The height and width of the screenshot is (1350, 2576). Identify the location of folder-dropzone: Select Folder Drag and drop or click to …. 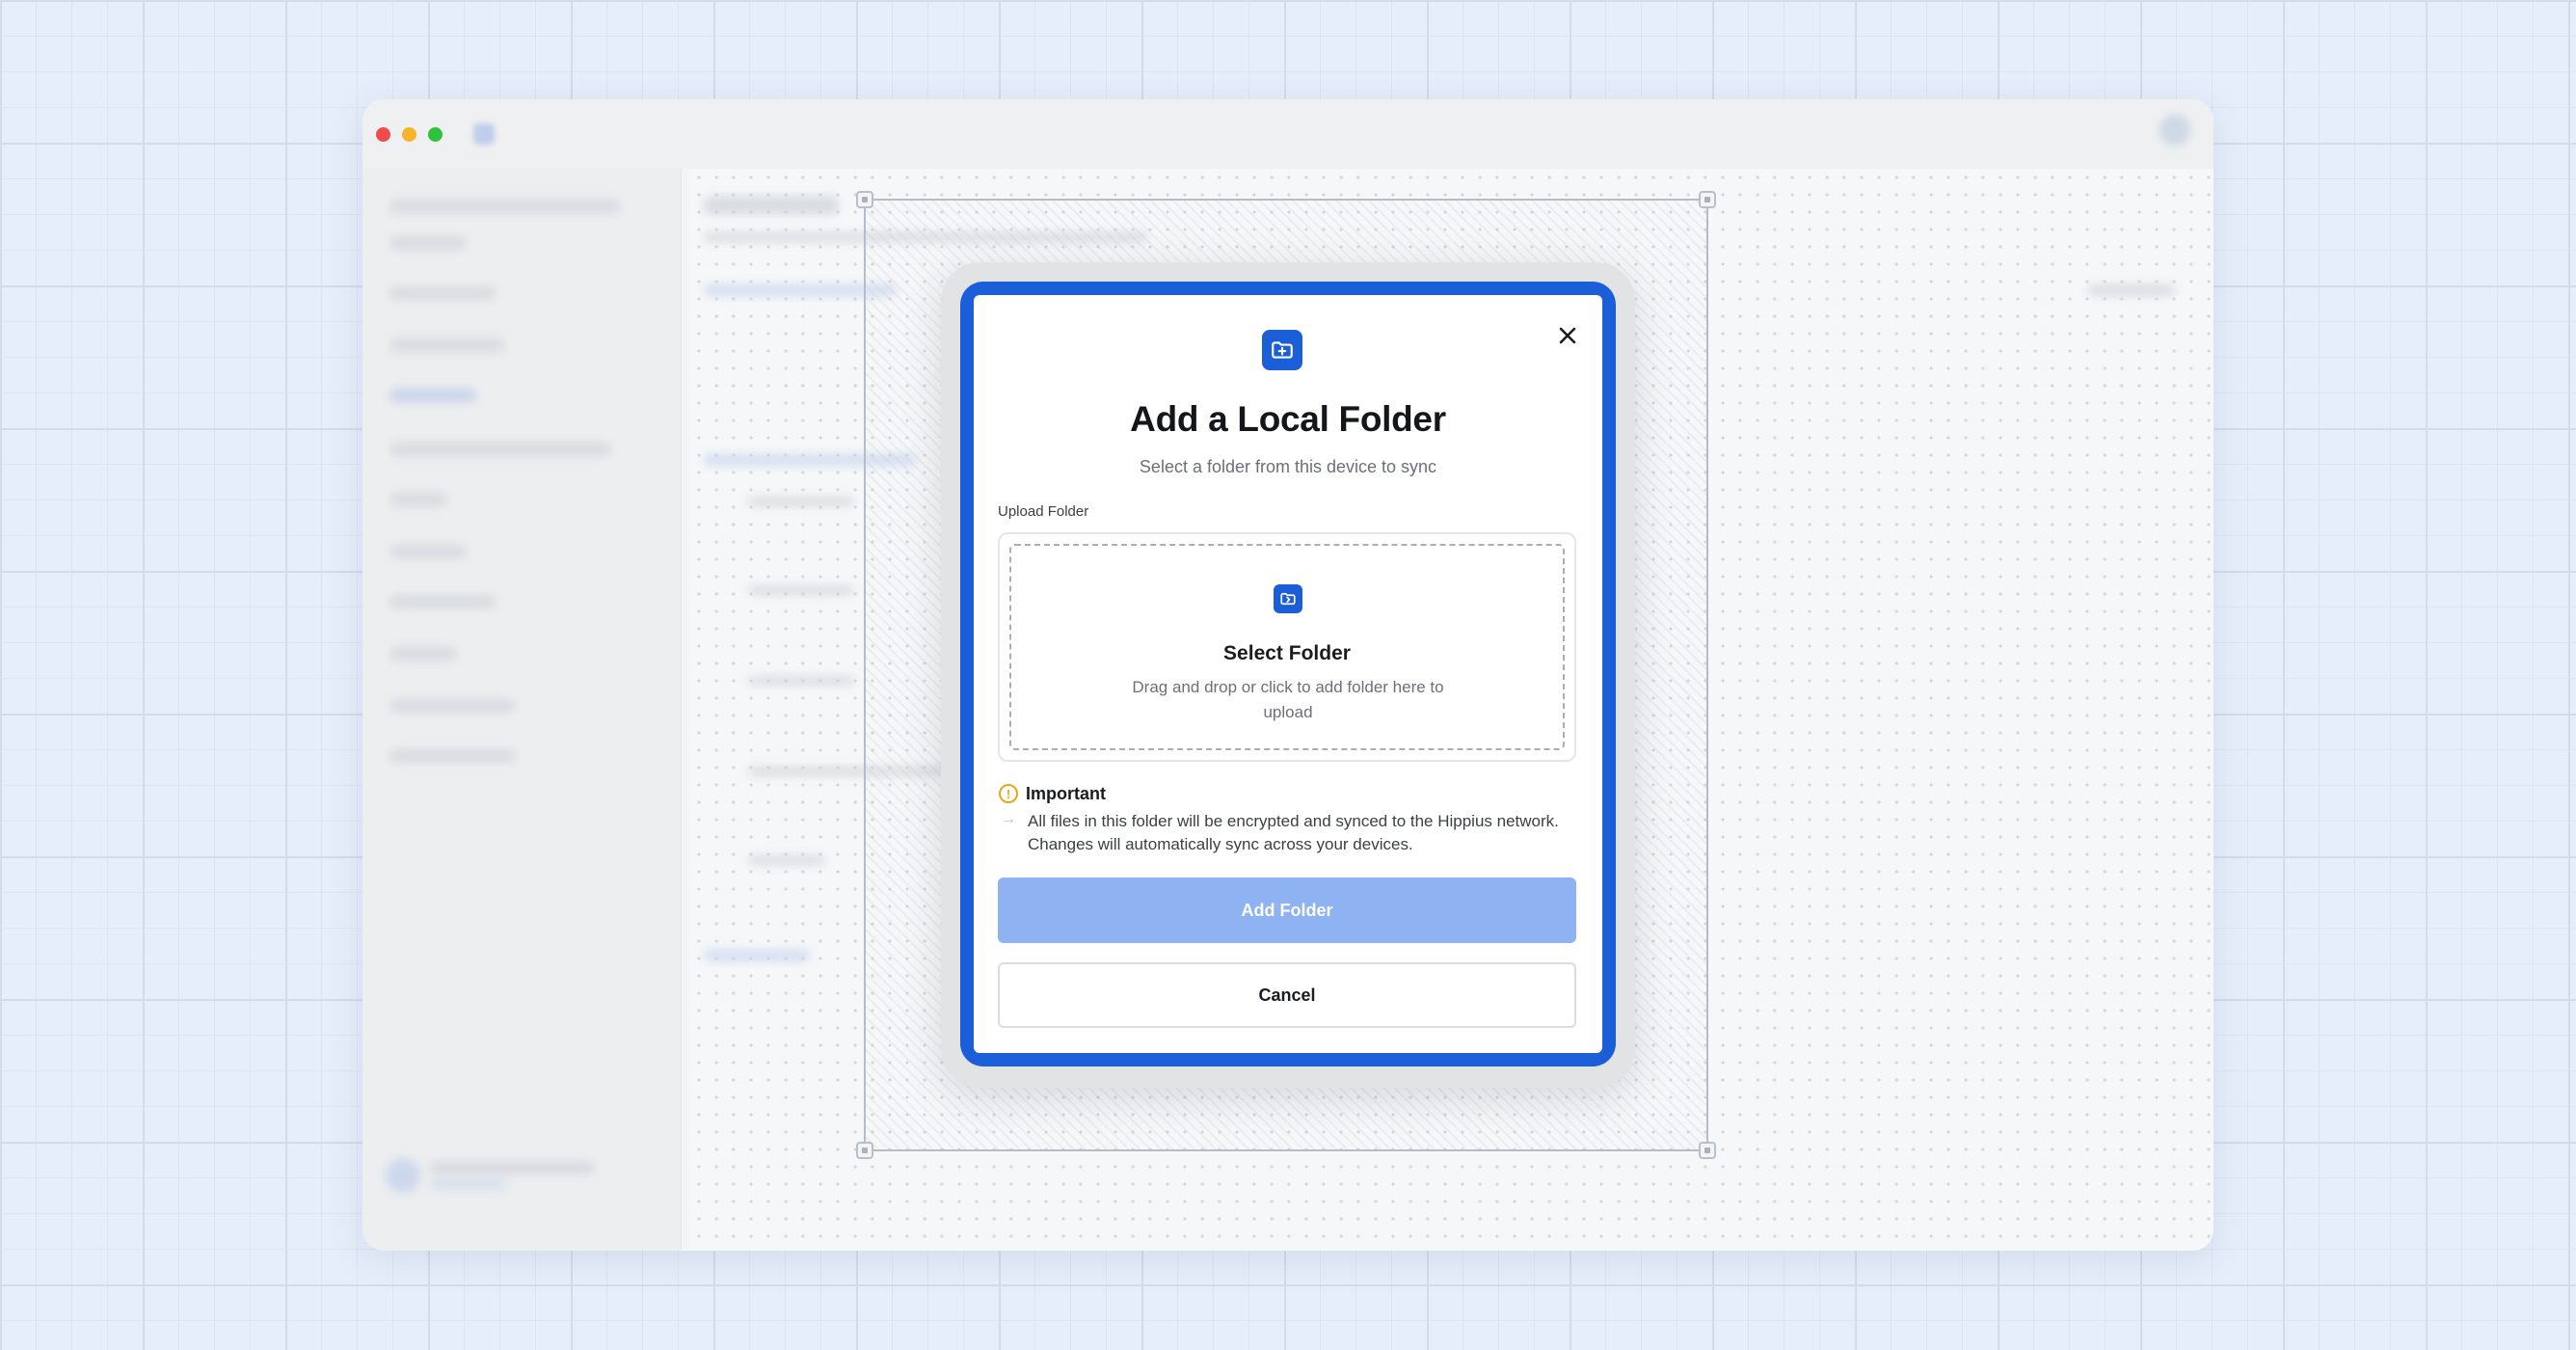
(1287, 647).